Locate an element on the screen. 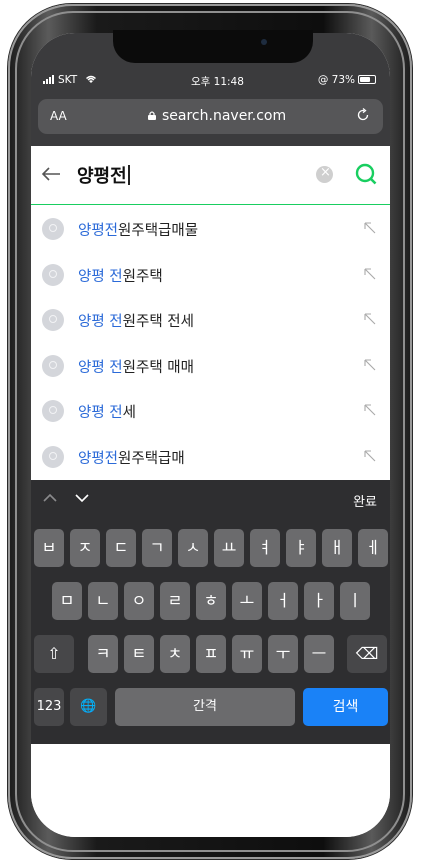 The height and width of the screenshot is (864, 421). suggestion-text: 양평 전원주택 매매 is located at coordinates (136, 367).